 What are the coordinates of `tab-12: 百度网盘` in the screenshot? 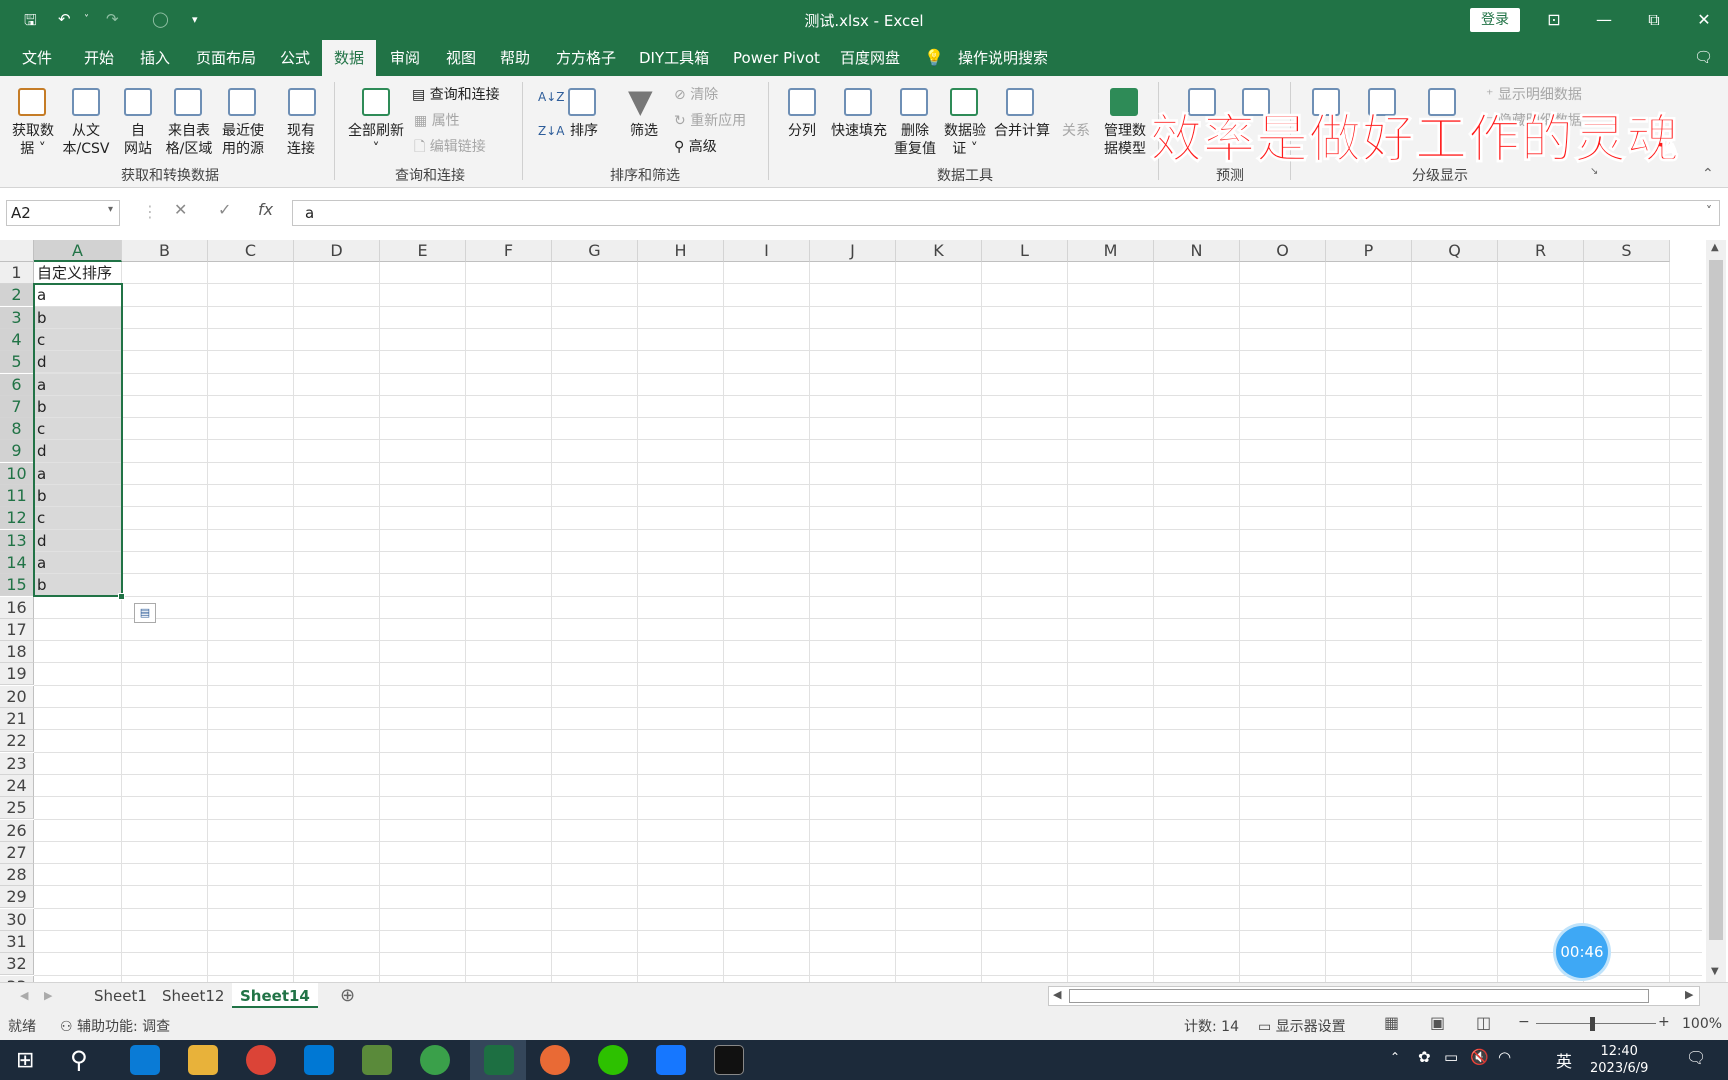 It's located at (870, 58).